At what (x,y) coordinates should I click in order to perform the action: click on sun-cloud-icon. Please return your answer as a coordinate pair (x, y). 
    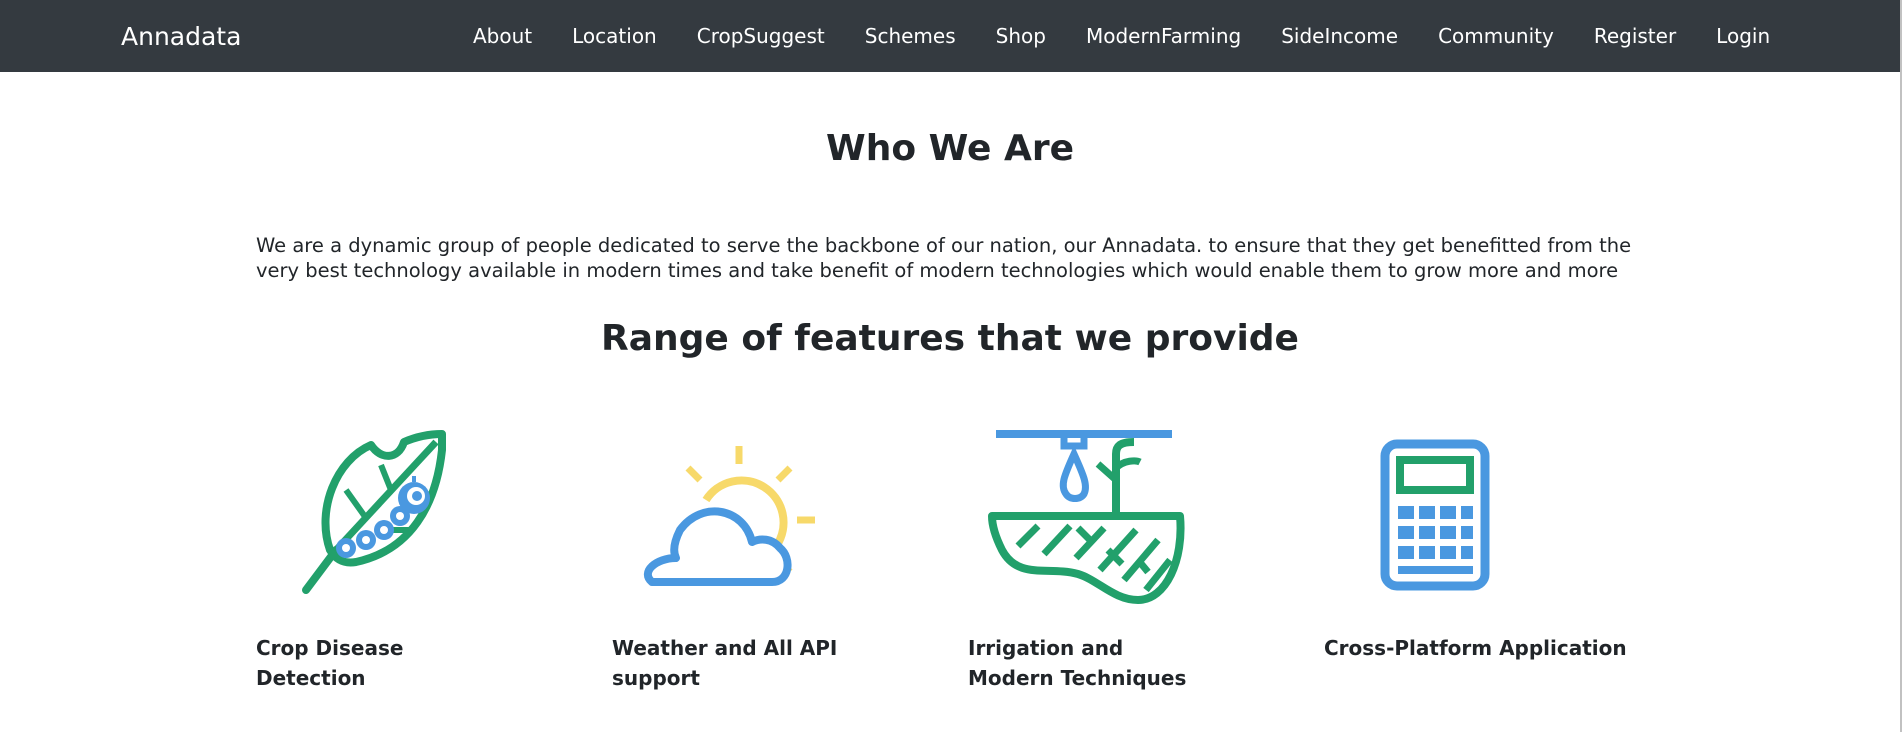
    Looking at the image, I should click on (729, 516).